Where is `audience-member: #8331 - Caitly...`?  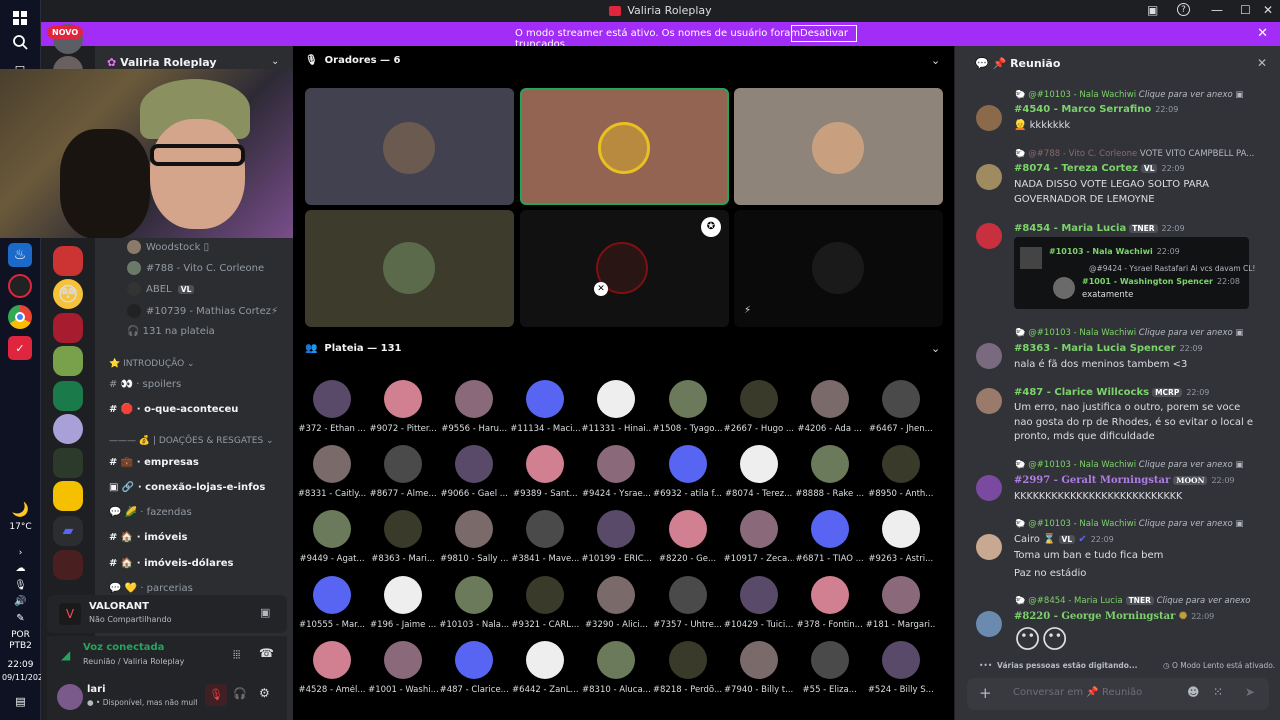
audience-member: #8331 - Caitly... is located at coordinates (332, 472).